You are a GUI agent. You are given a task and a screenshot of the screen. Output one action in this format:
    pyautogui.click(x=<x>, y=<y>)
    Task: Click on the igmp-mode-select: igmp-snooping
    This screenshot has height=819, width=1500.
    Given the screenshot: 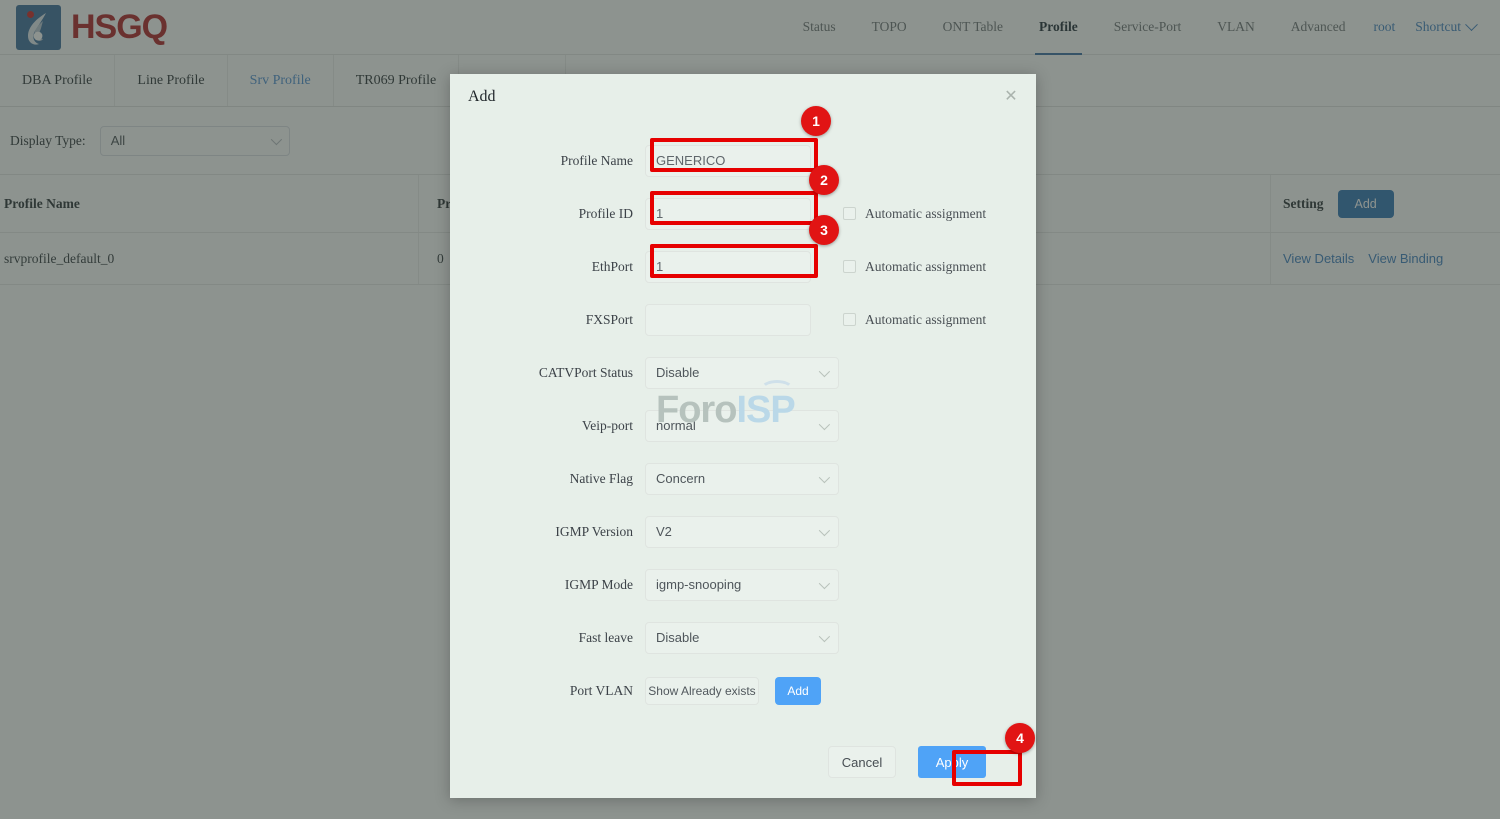 What is the action you would take?
    pyautogui.click(x=742, y=584)
    